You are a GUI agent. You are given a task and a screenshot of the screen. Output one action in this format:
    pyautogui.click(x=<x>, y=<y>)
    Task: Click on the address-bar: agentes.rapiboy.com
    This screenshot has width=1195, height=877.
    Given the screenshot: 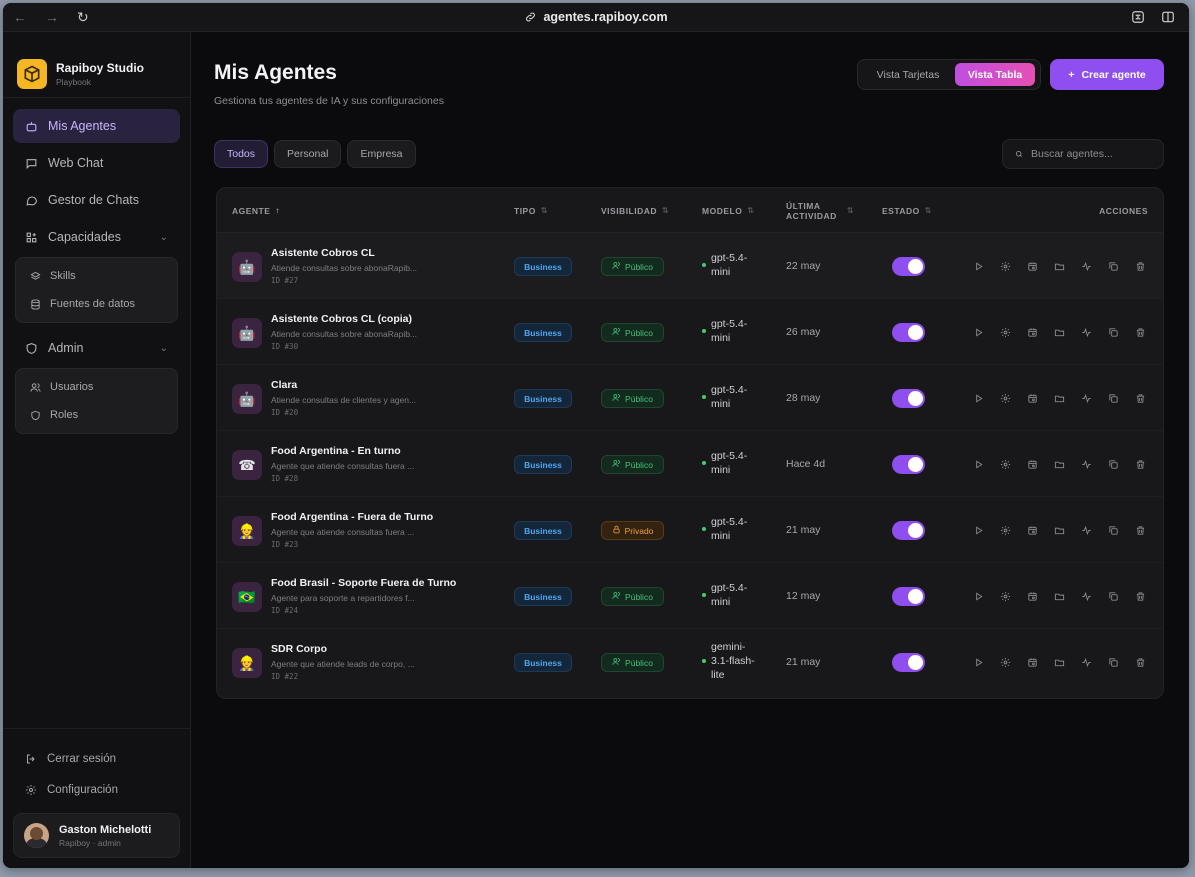 What is the action you would take?
    pyautogui.click(x=596, y=17)
    